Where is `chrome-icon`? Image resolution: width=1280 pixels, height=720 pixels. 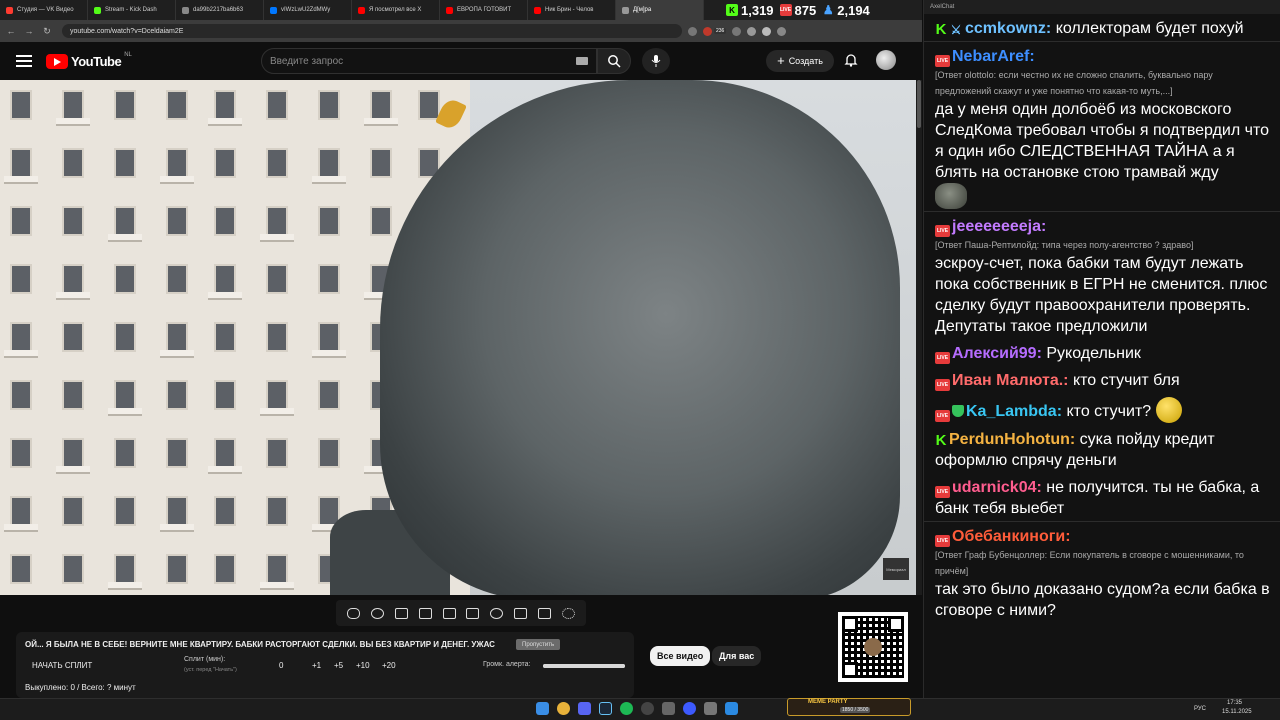
chrome-icon is located at coordinates (563, 708).